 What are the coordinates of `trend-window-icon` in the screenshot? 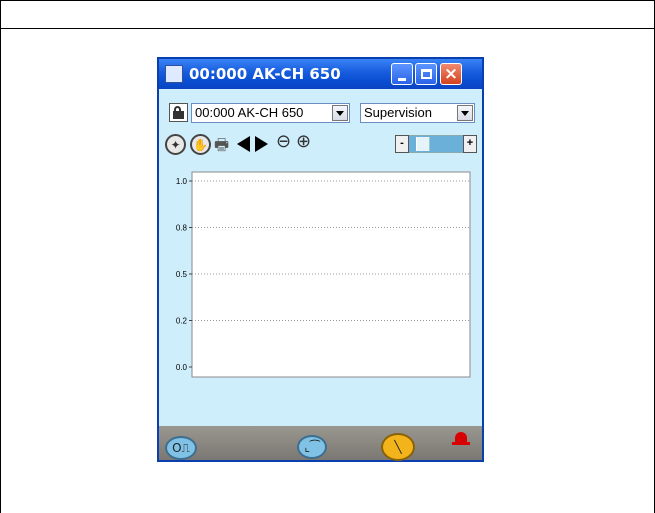 It's located at (174, 74).